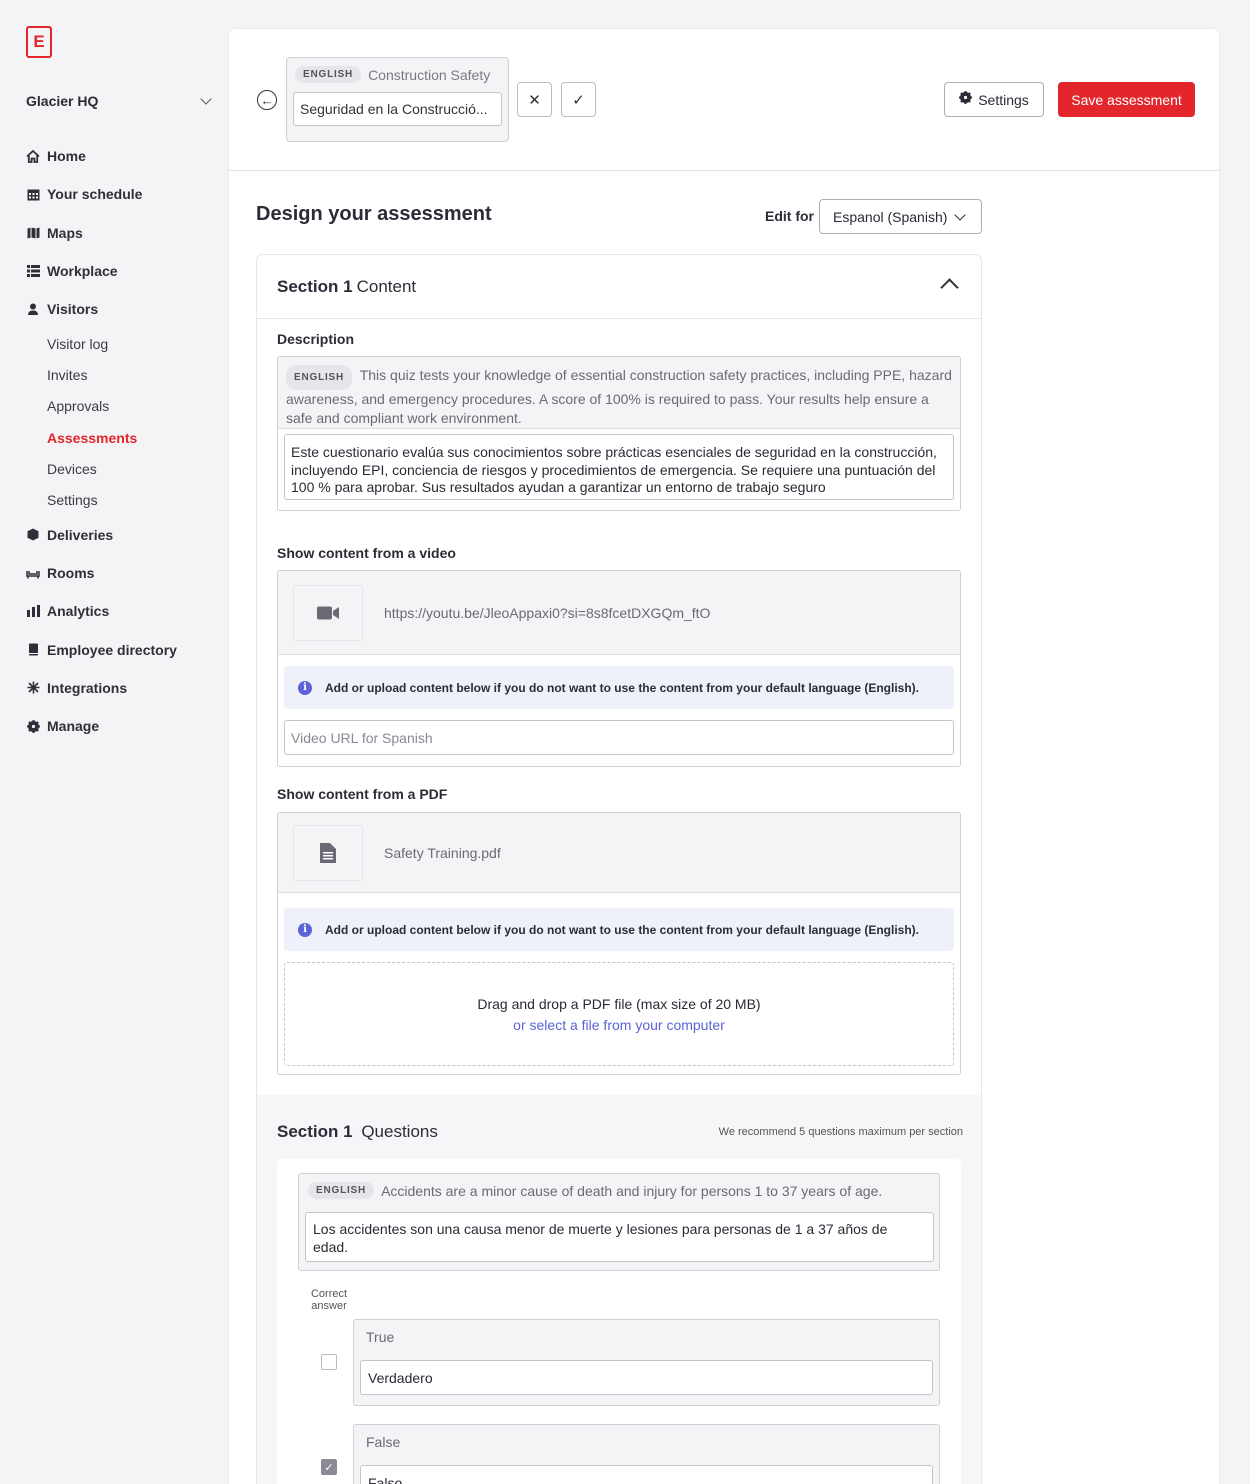  Describe the element at coordinates (66, 156) in the screenshot. I see `sidebar-item-label: Home` at that location.